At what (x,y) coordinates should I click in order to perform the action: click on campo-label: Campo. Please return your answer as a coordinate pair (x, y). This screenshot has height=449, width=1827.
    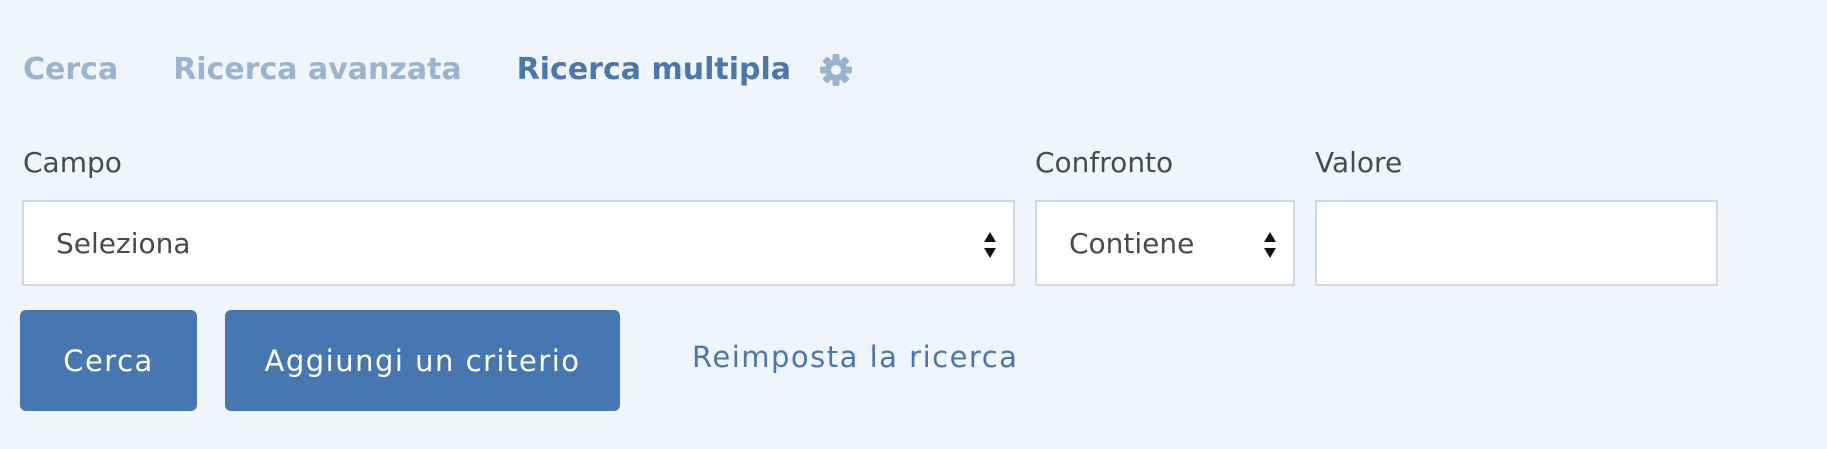
    Looking at the image, I should click on (72, 162).